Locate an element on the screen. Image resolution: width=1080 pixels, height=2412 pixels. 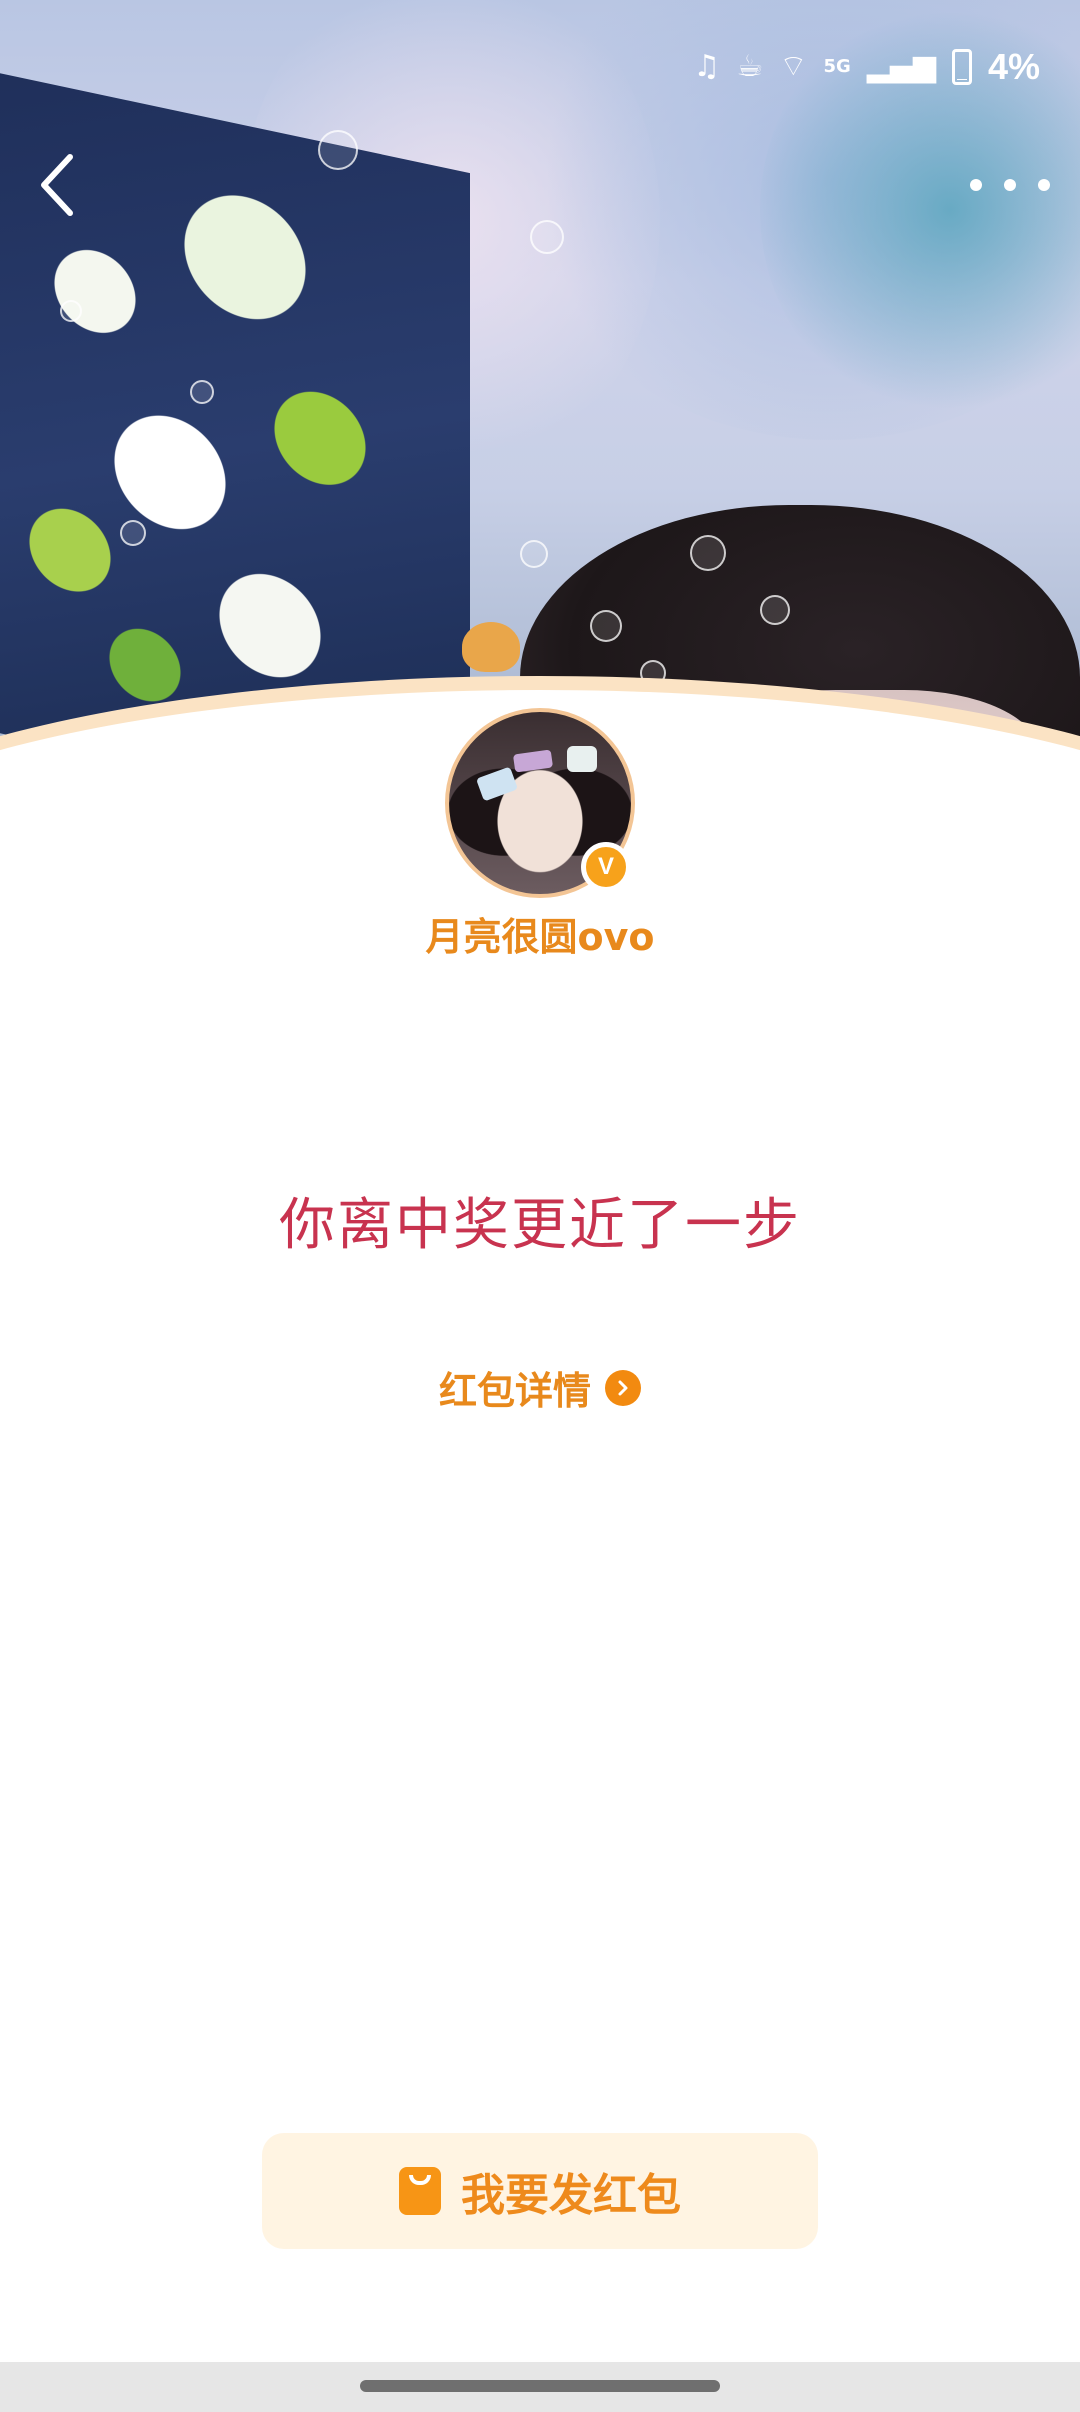
wifi-icon: ⌔ is located at coordinates (793, 66).